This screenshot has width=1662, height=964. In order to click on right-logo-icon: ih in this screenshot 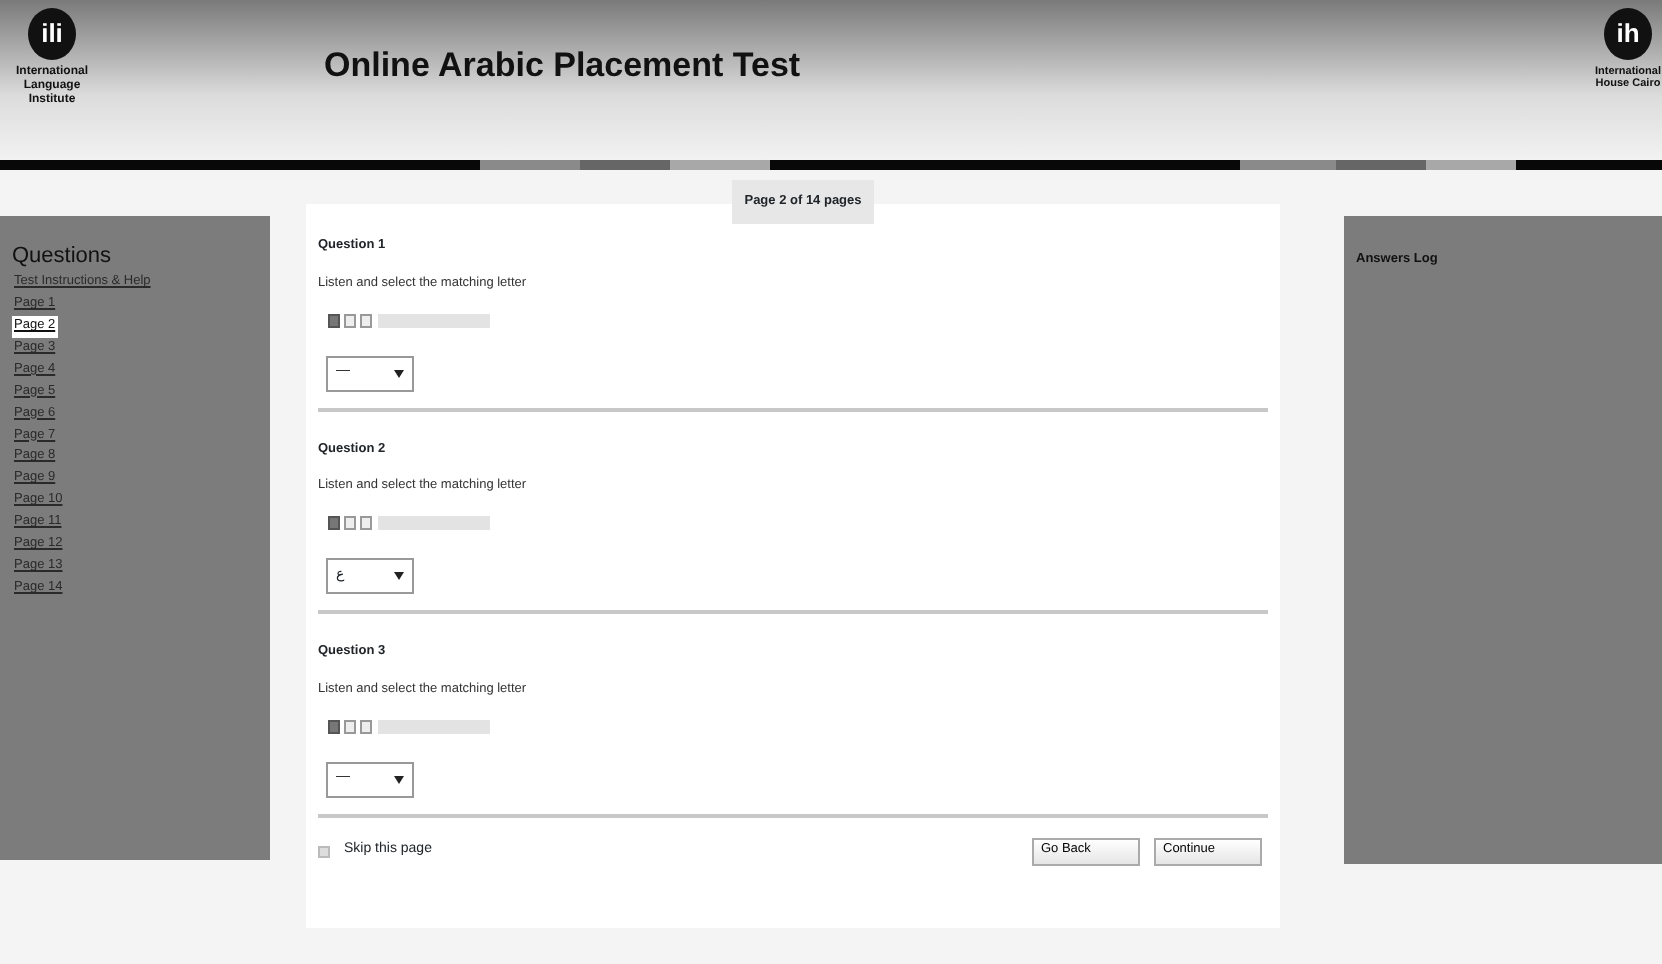, I will do `click(1628, 34)`.